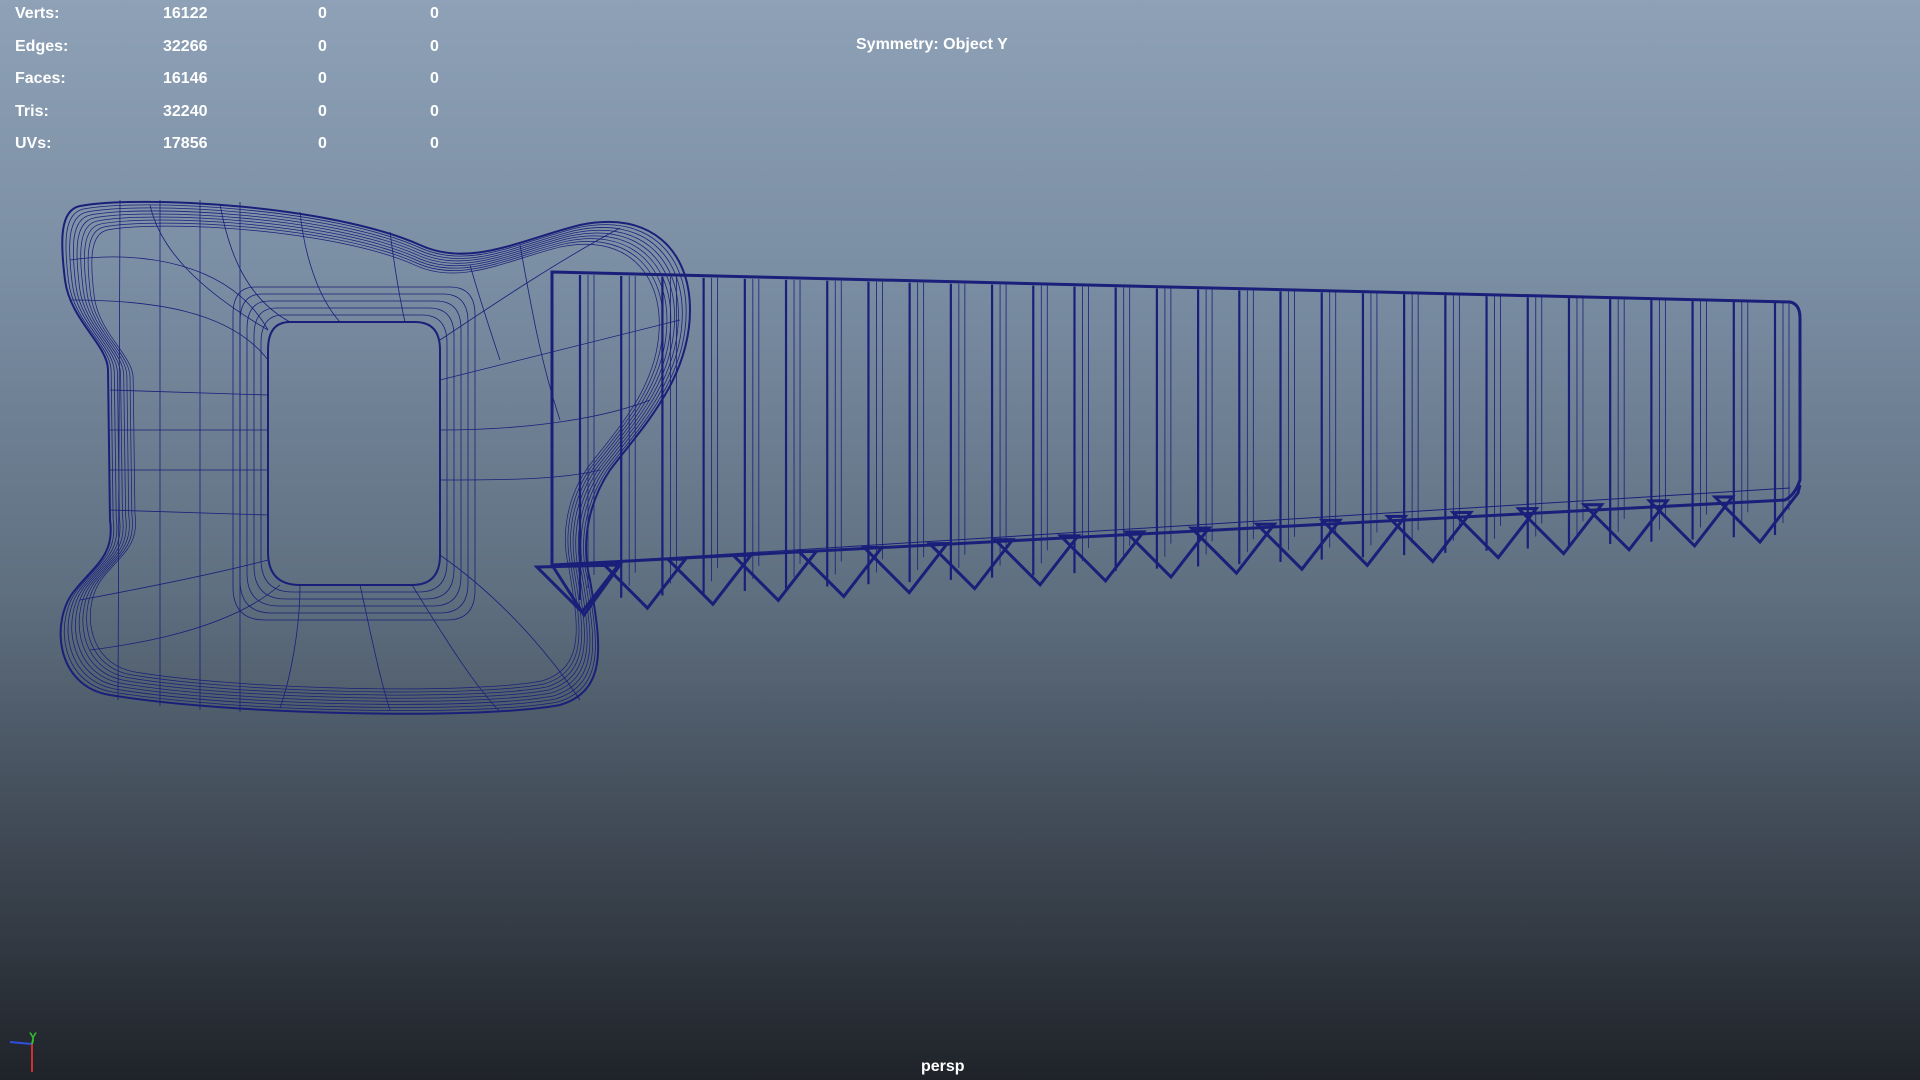 Image resolution: width=1920 pixels, height=1080 pixels. I want to click on handle-hole-loop, so click(354, 453).